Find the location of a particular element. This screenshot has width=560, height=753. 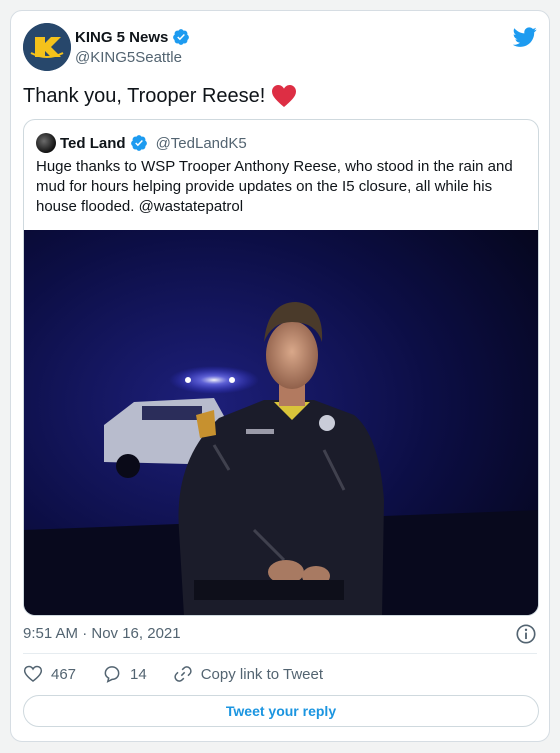

author-handle: @KING5Seattle is located at coordinates (128, 57).